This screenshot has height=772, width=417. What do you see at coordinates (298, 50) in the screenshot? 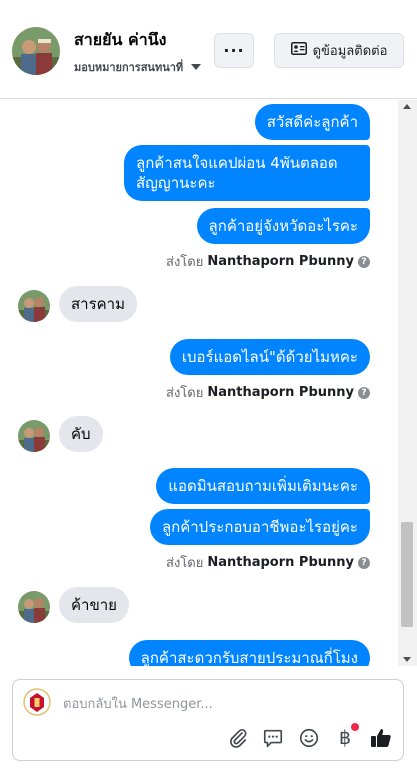
I see `contact-card-icon` at bounding box center [298, 50].